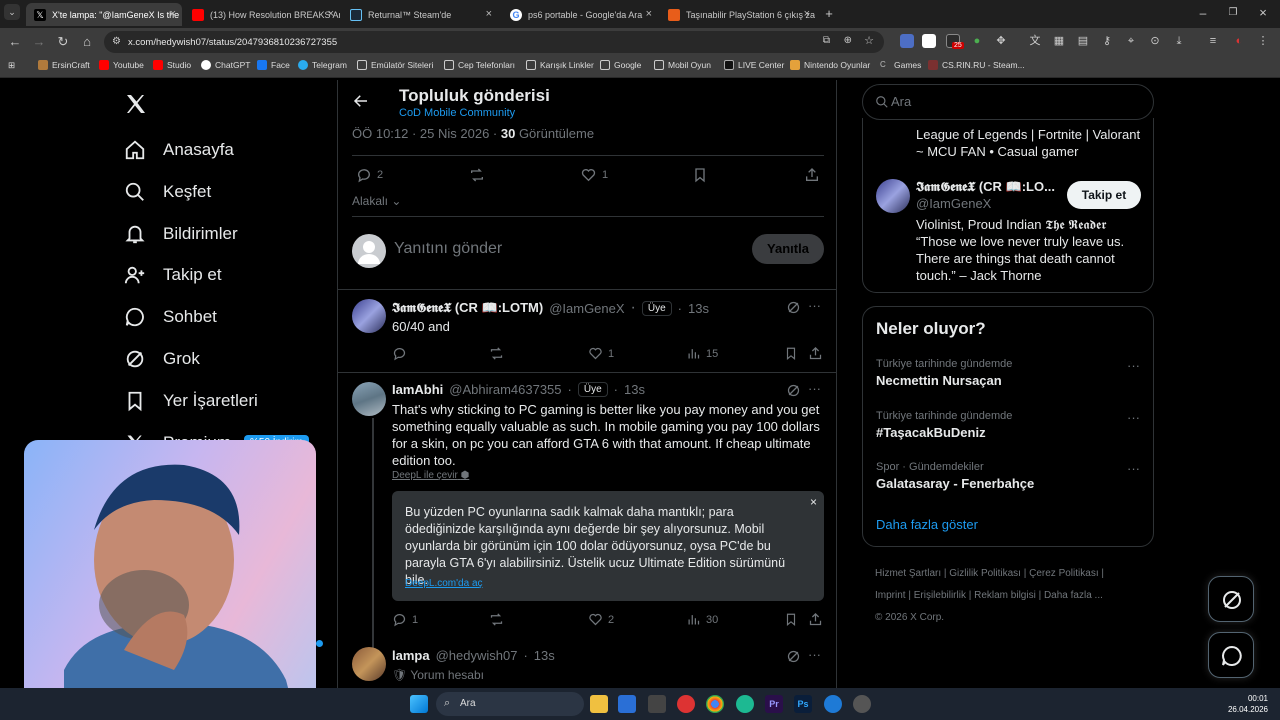 The height and width of the screenshot is (720, 1280). I want to click on windows-start-icon, so click(419, 704).